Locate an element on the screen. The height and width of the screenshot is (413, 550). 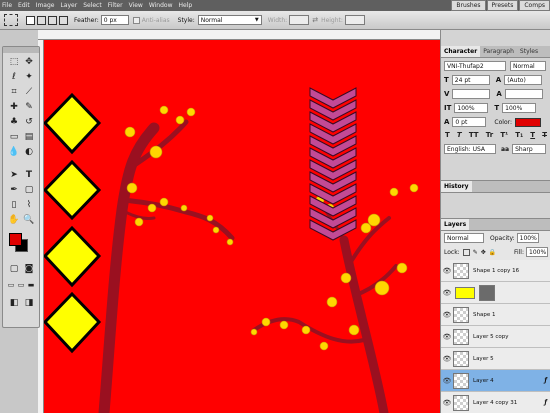
antialias-checkbox is located at coordinates (136, 20).